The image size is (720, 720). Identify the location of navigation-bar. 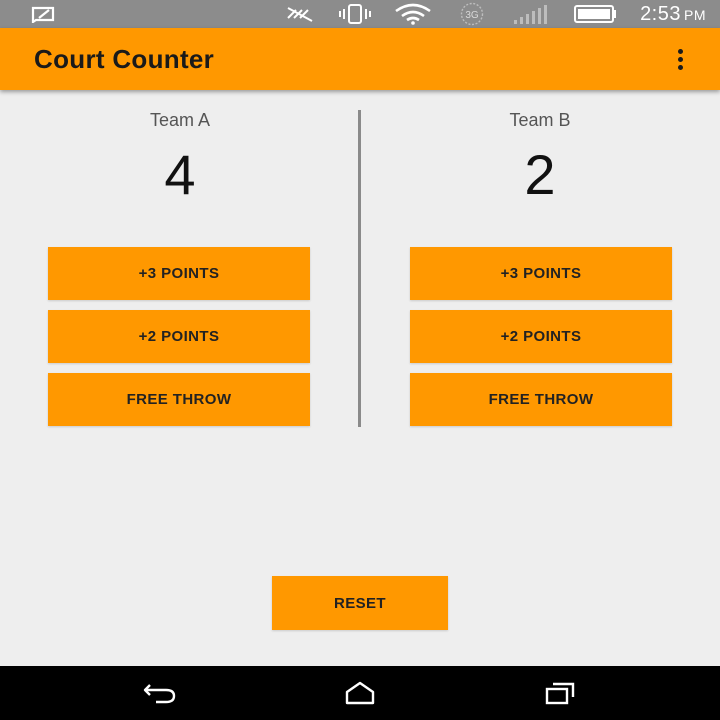
(360, 693).